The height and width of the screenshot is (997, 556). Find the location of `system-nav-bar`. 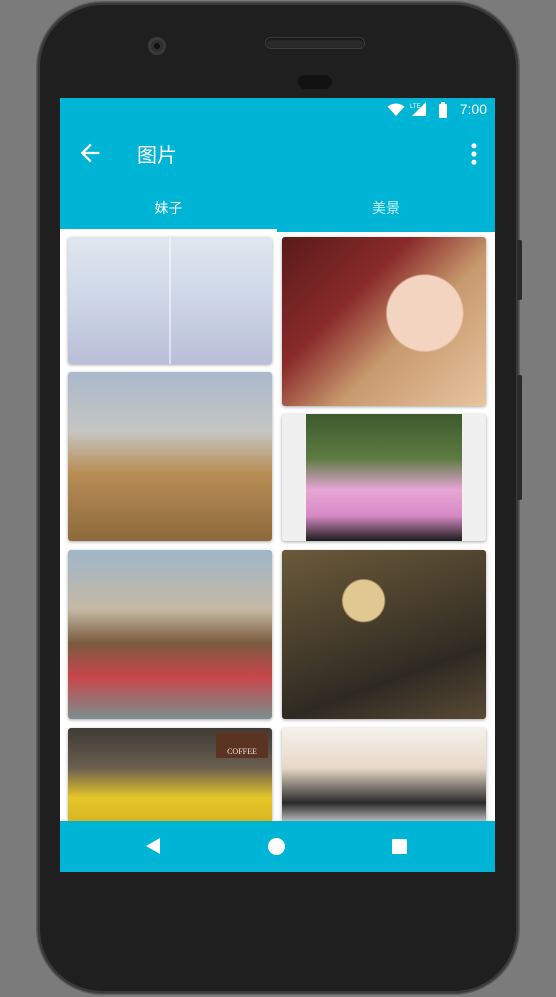

system-nav-bar is located at coordinates (277, 846).